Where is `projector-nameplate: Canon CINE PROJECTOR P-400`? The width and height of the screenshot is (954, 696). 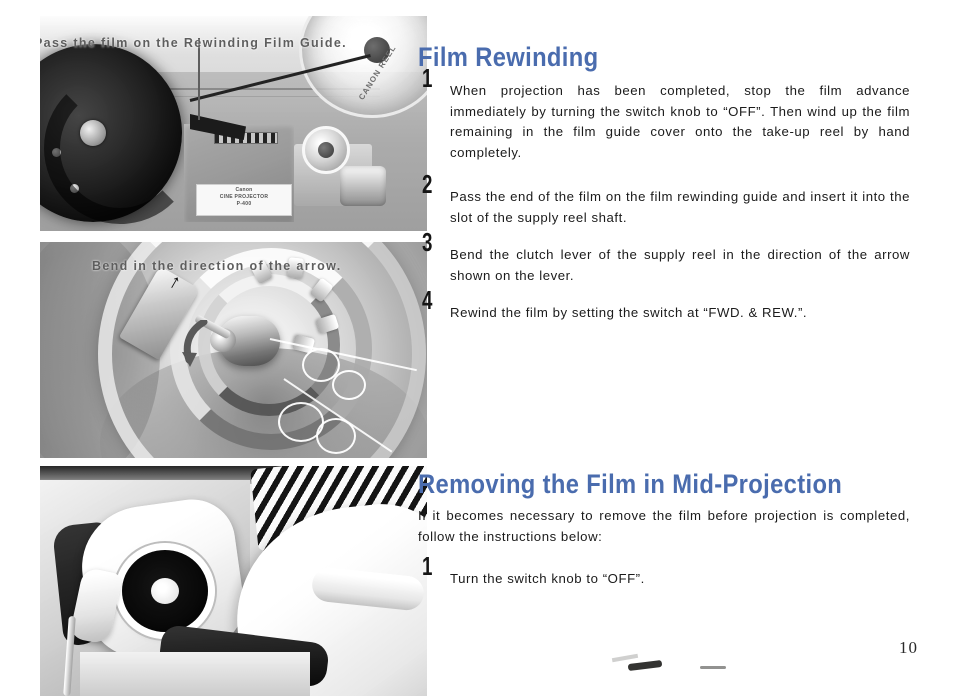 projector-nameplate: Canon CINE PROJECTOR P-400 is located at coordinates (244, 200).